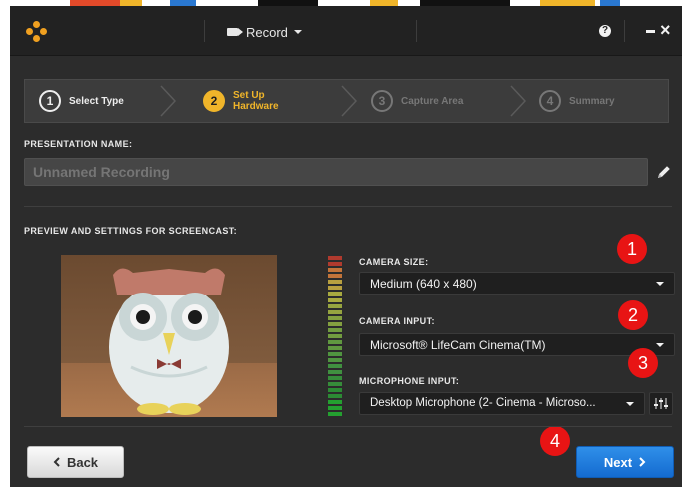 The image size is (682, 487). I want to click on step-summary: 4 Summary, so click(589, 101).